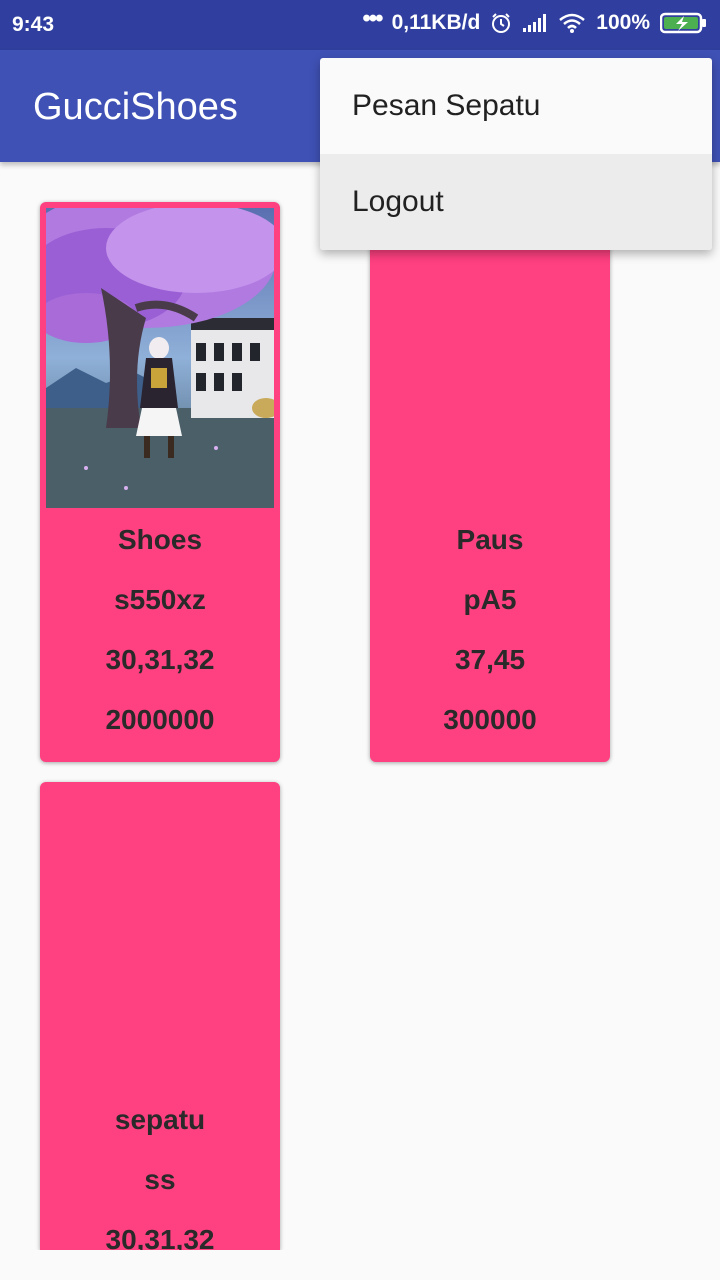 This screenshot has width=720, height=1280. I want to click on product-code: pA5, so click(490, 599).